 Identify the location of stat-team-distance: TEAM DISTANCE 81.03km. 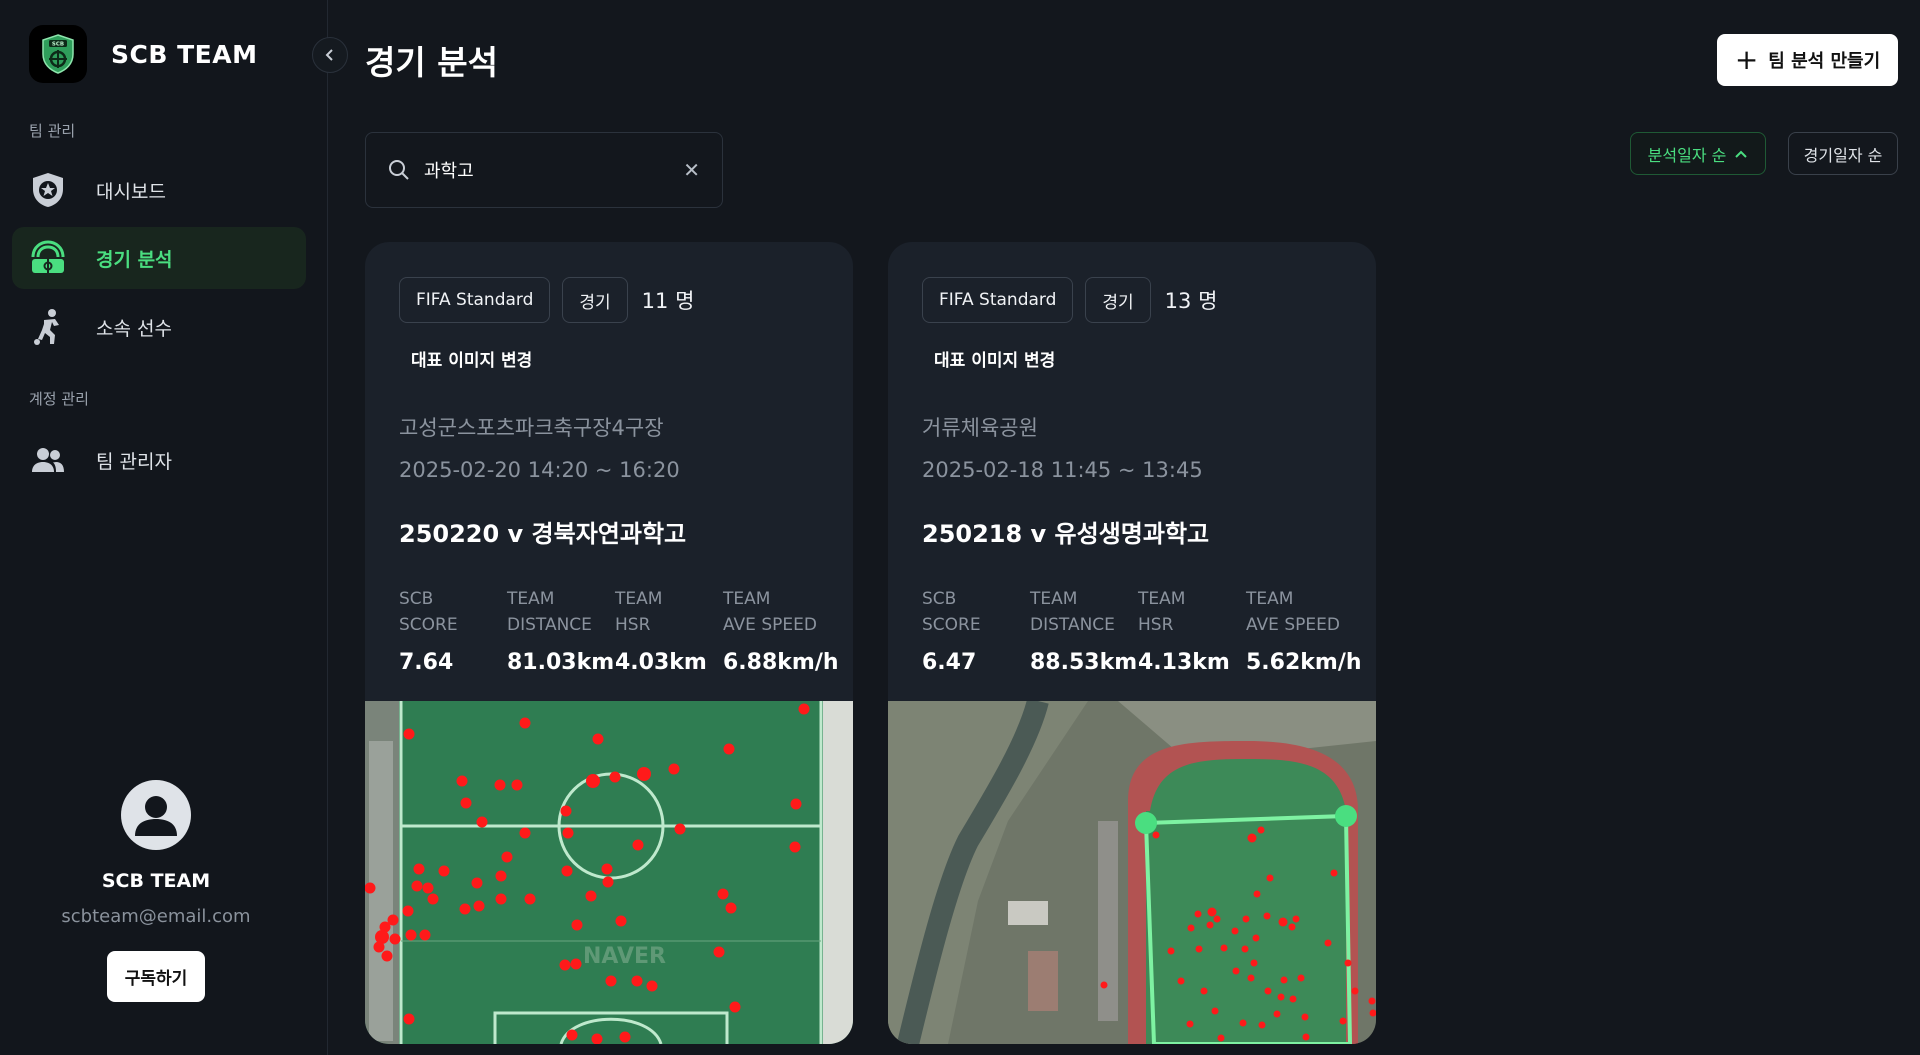
(560, 630).